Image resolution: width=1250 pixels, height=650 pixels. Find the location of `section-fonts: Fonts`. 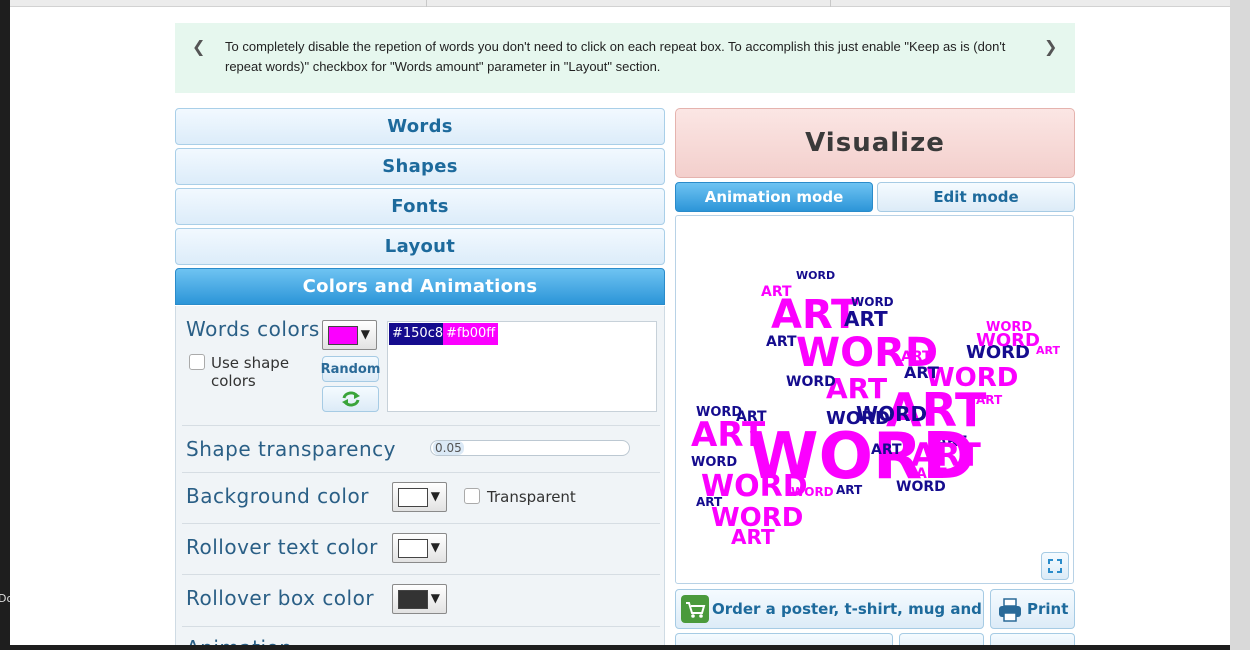

section-fonts: Fonts is located at coordinates (420, 206).